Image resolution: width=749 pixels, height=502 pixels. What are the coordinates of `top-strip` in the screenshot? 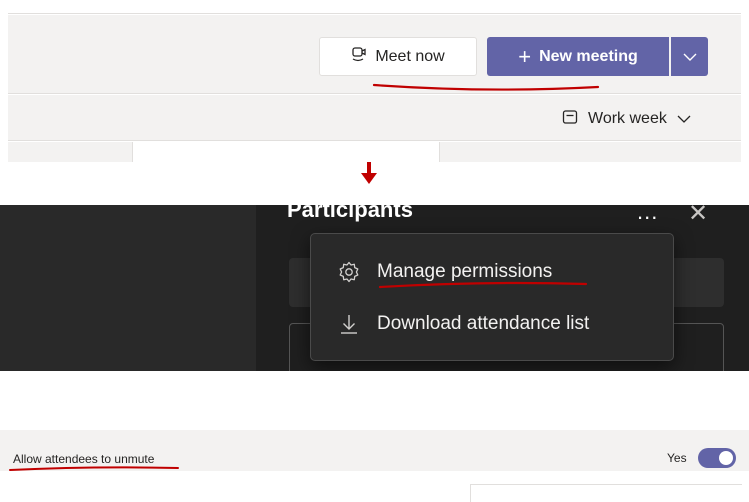 It's located at (374, 7).